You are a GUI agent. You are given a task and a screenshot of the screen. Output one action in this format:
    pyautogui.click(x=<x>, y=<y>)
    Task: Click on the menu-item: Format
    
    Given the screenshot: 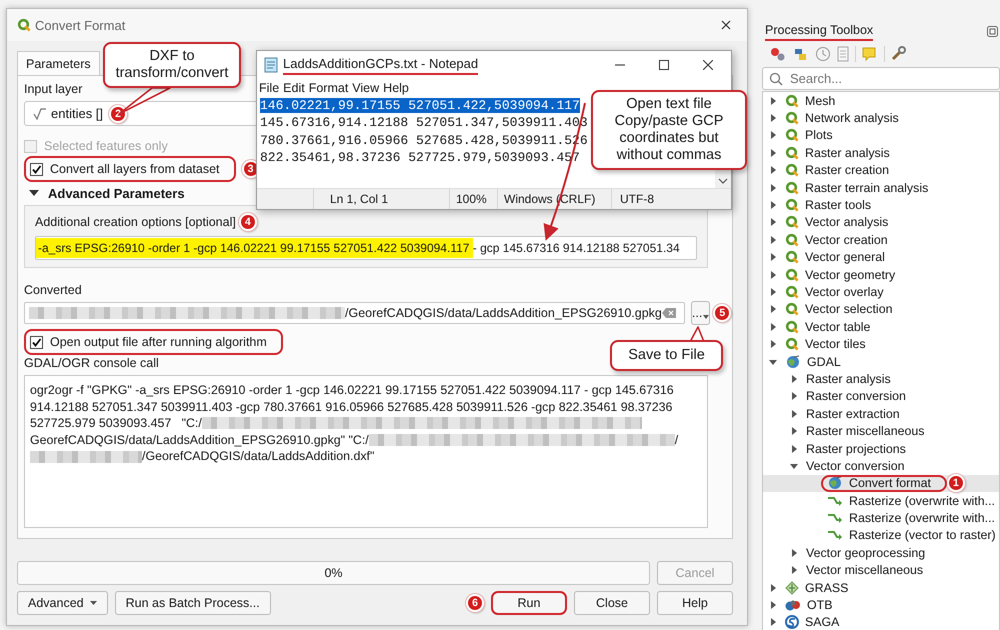 What is the action you would take?
    pyautogui.click(x=328, y=88)
    